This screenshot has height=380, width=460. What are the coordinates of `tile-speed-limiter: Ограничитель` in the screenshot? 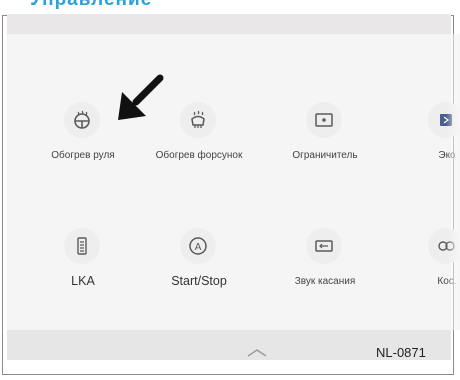 It's located at (324, 132).